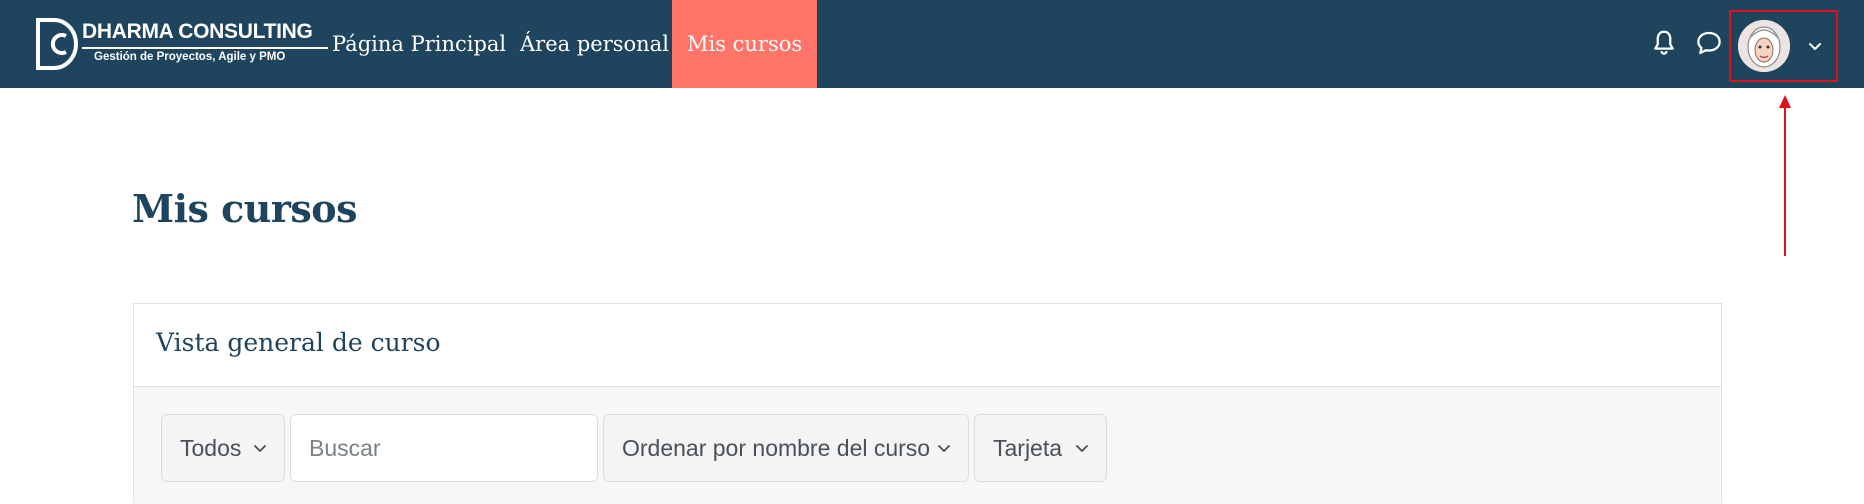 The image size is (1864, 504). I want to click on view-mode-dropdown: Tarjeta, so click(1040, 448).